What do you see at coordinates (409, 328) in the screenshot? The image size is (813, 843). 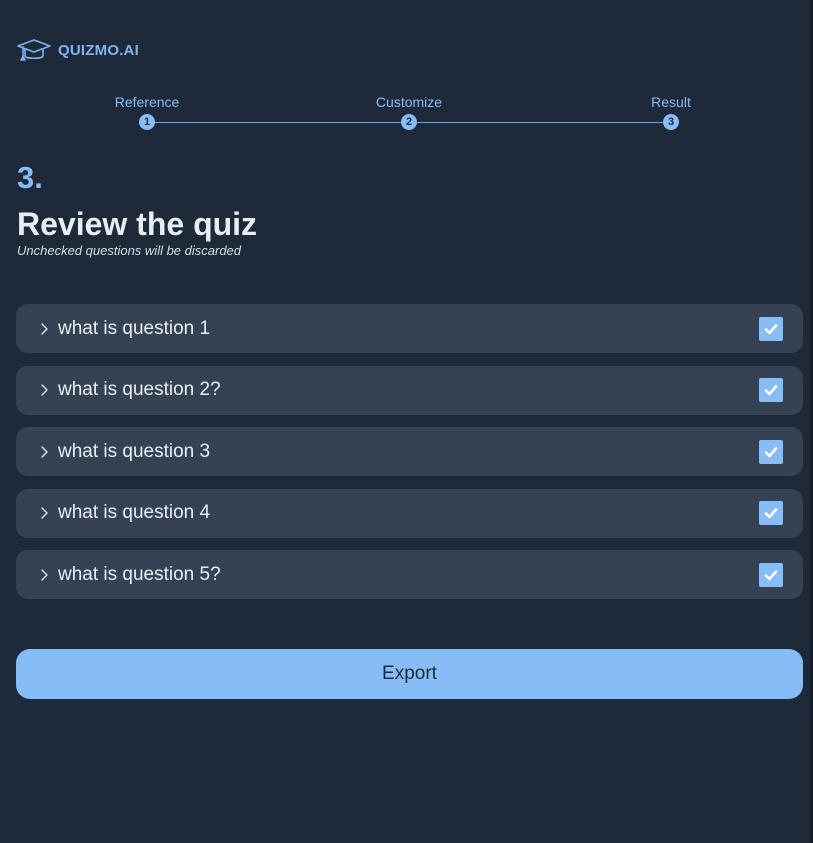 I see `question-item: what is question 1` at bounding box center [409, 328].